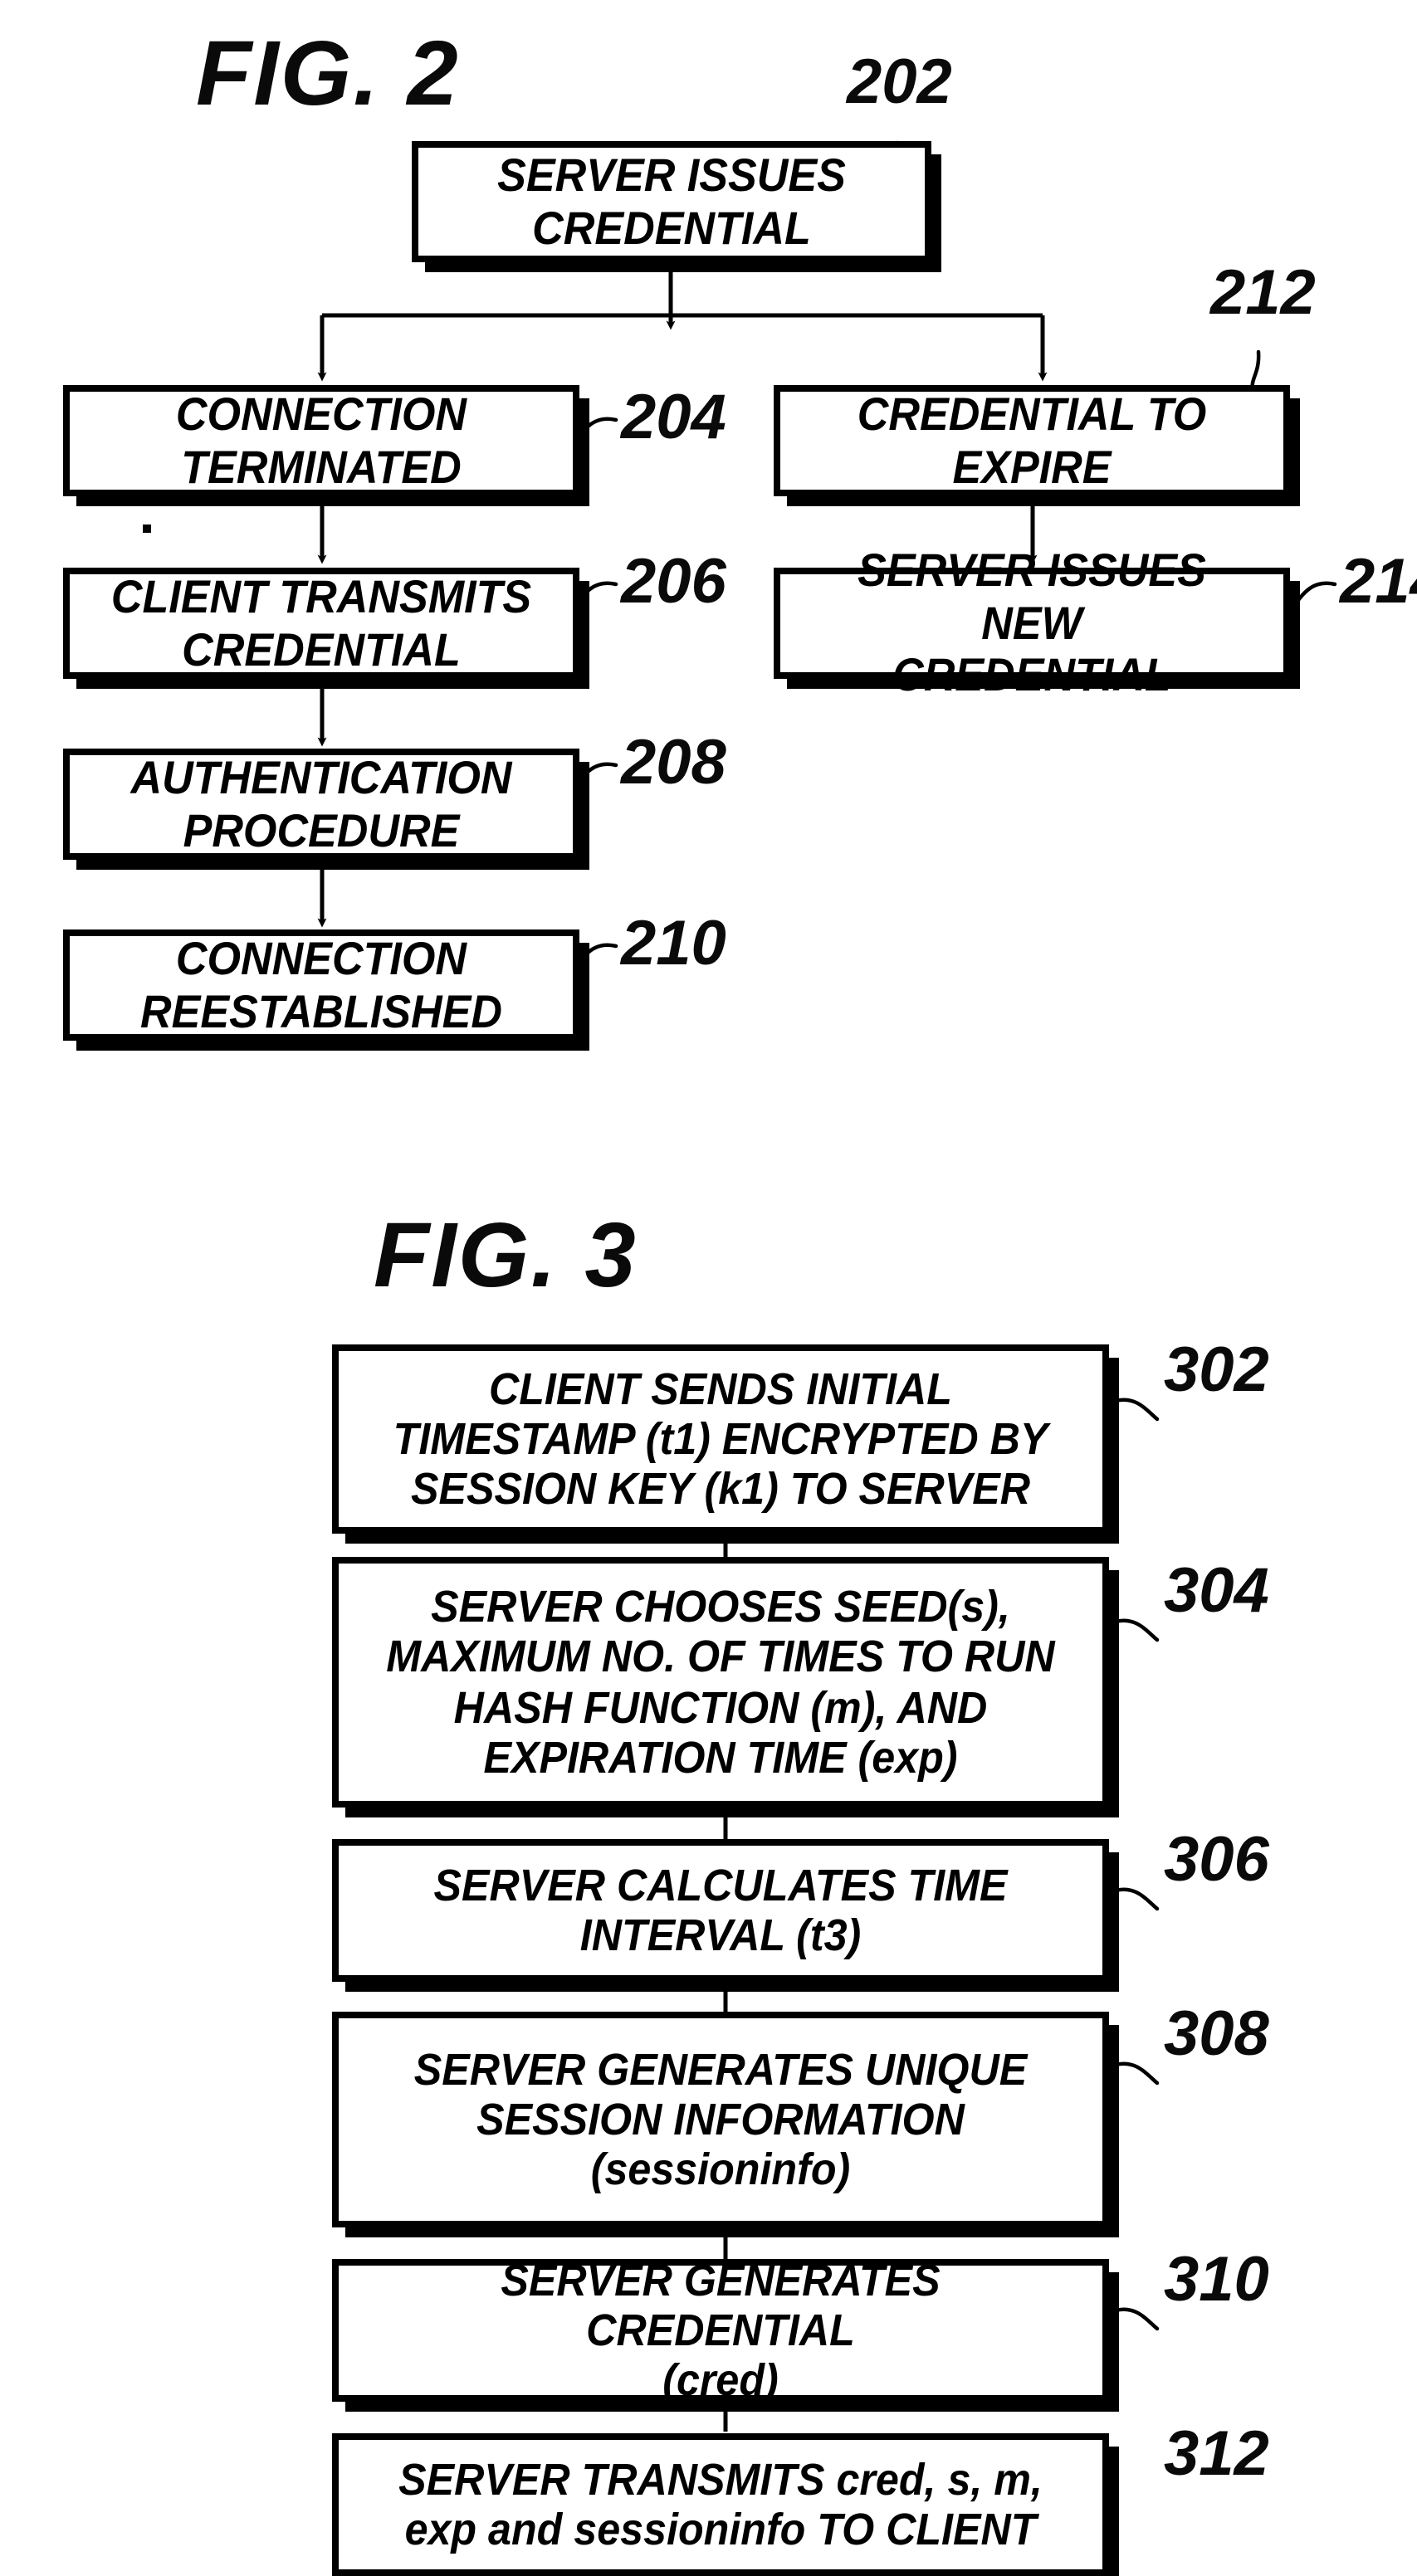 The width and height of the screenshot is (1417, 2576). I want to click on reference-numeral-308: 308, so click(1216, 2035).